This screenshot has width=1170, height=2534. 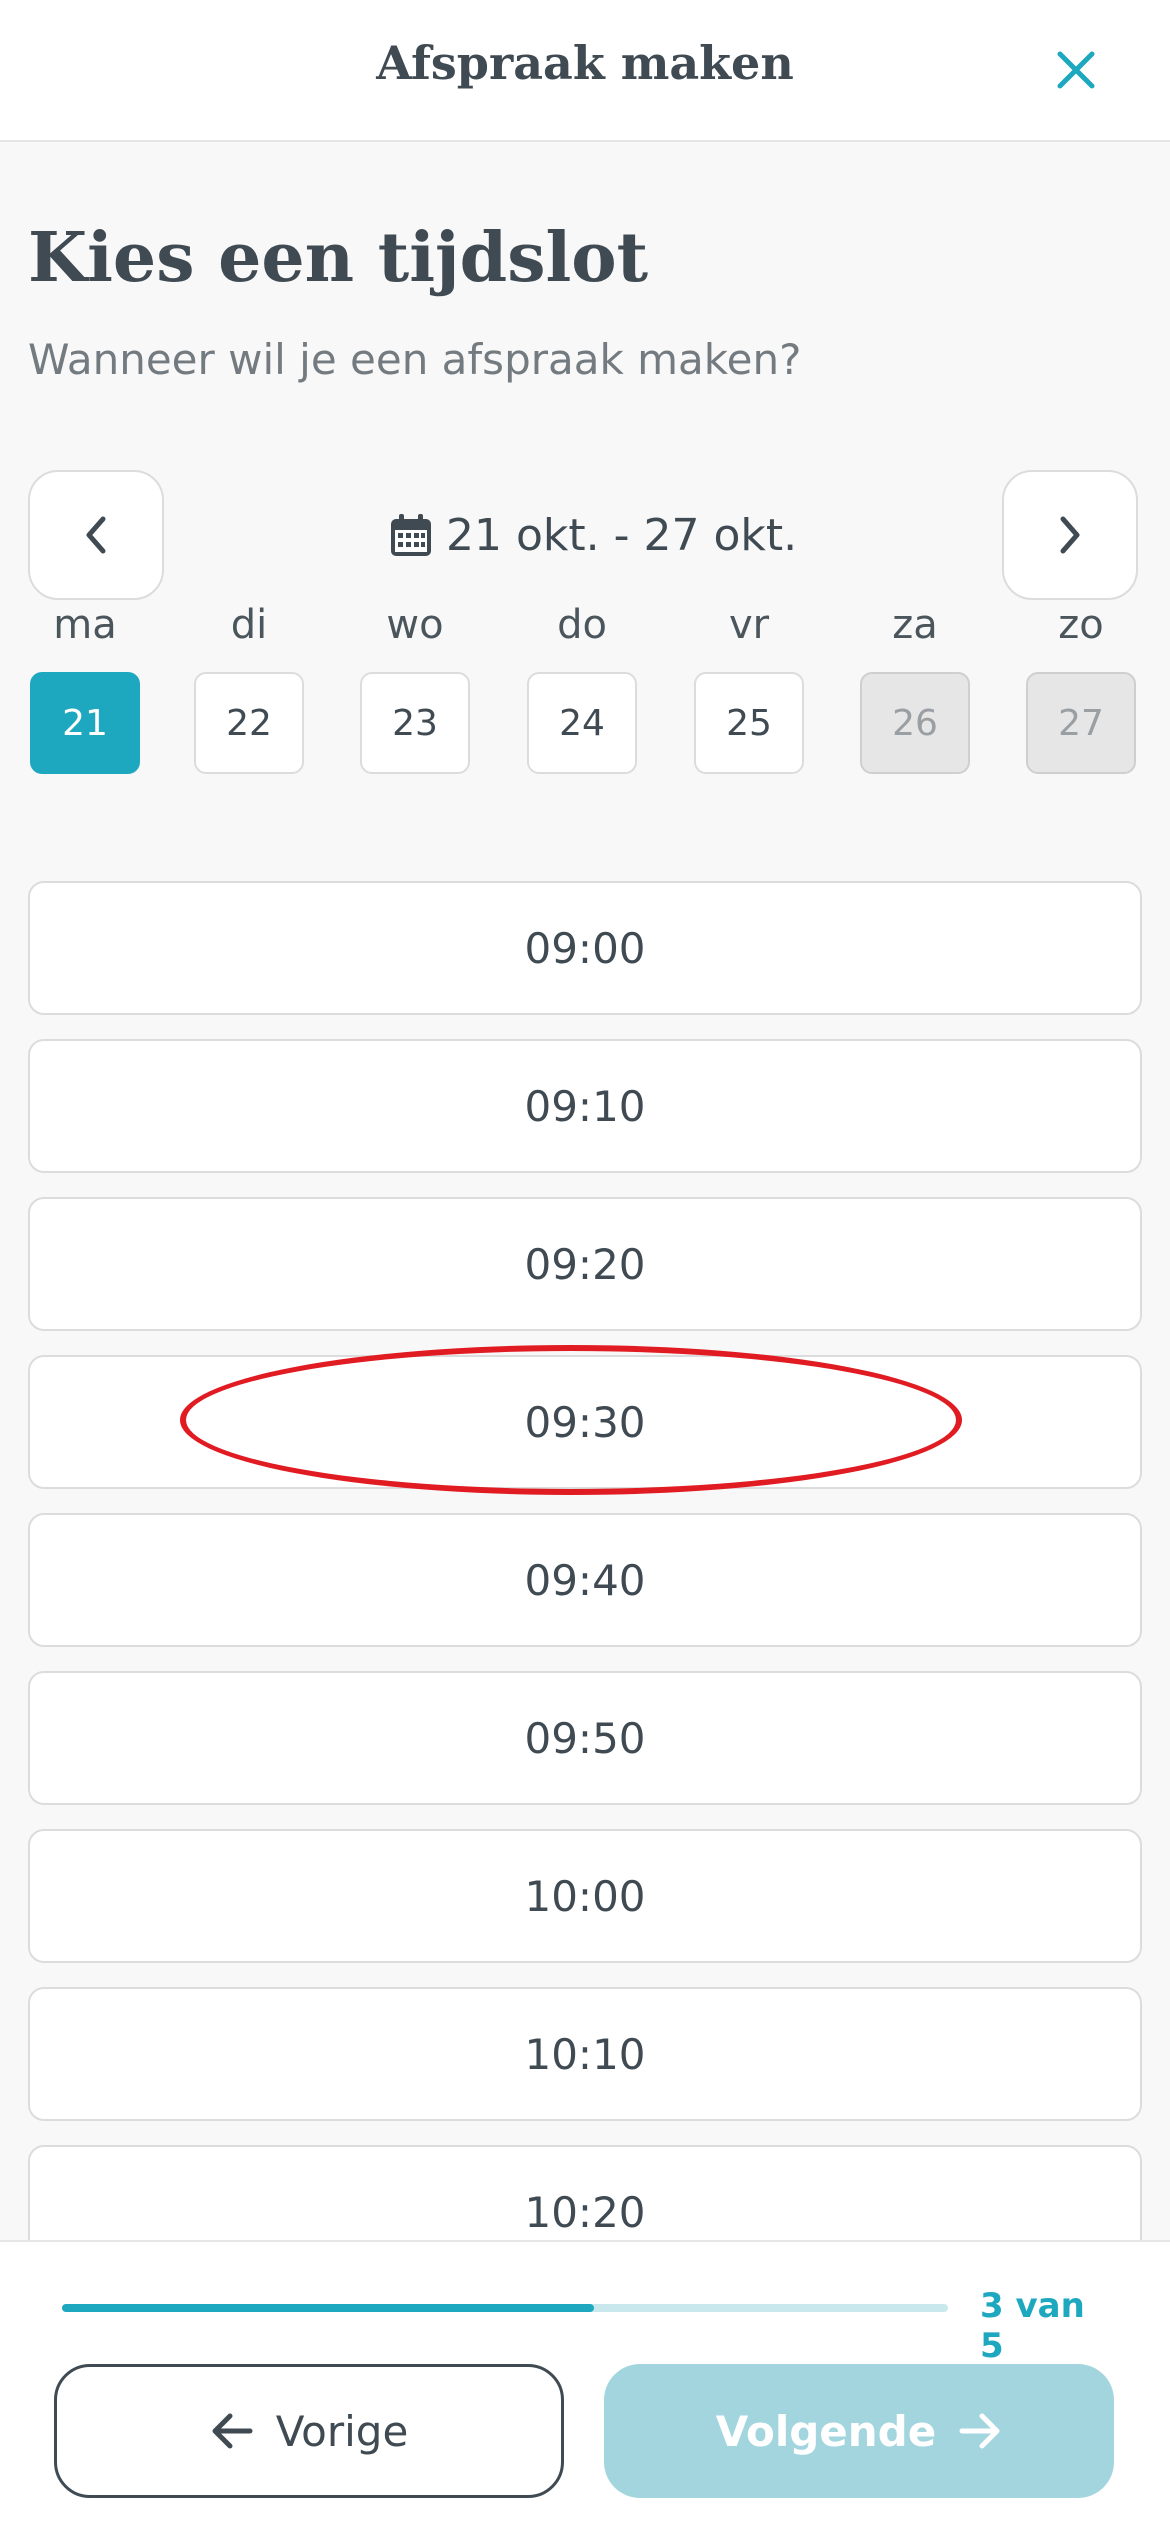 I want to click on calendar-icon, so click(x=411, y=535).